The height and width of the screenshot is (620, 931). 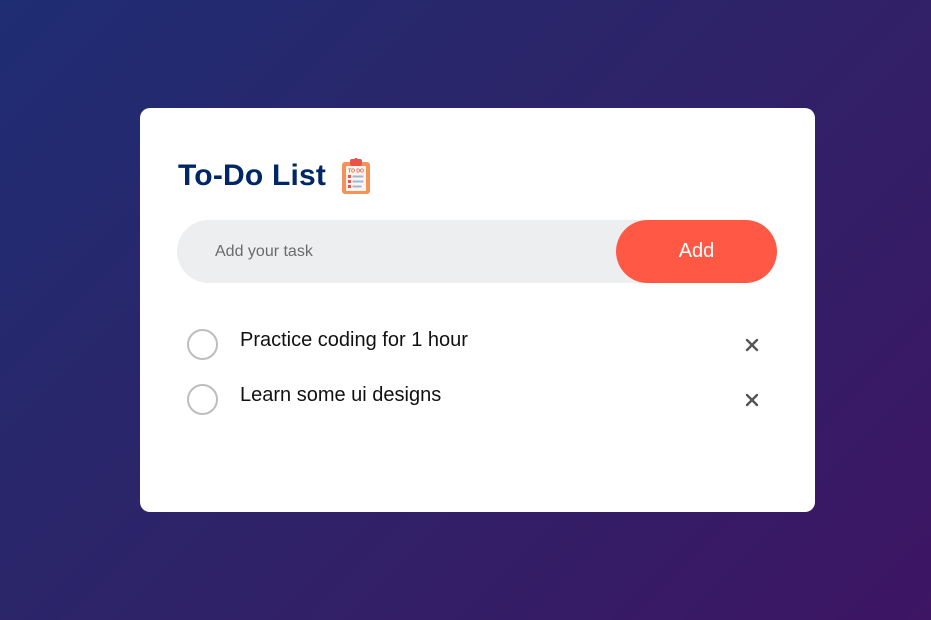 What do you see at coordinates (476, 402) in the screenshot?
I see `list-item: Learn some ui designs` at bounding box center [476, 402].